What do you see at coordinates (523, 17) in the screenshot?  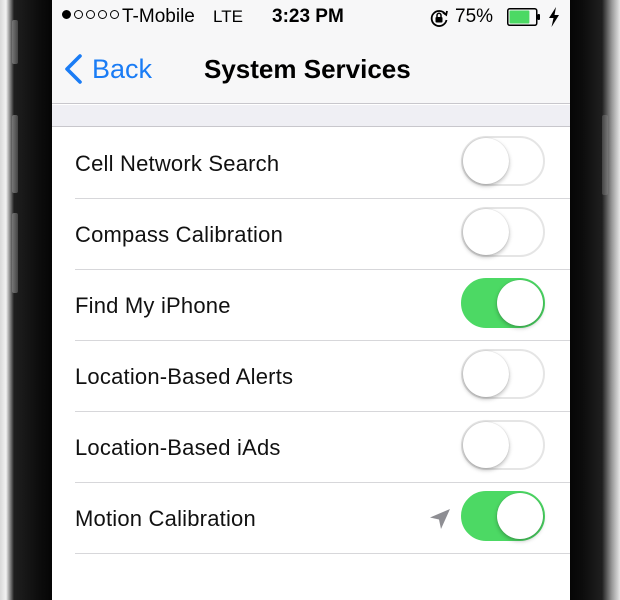 I see `battery-icon` at bounding box center [523, 17].